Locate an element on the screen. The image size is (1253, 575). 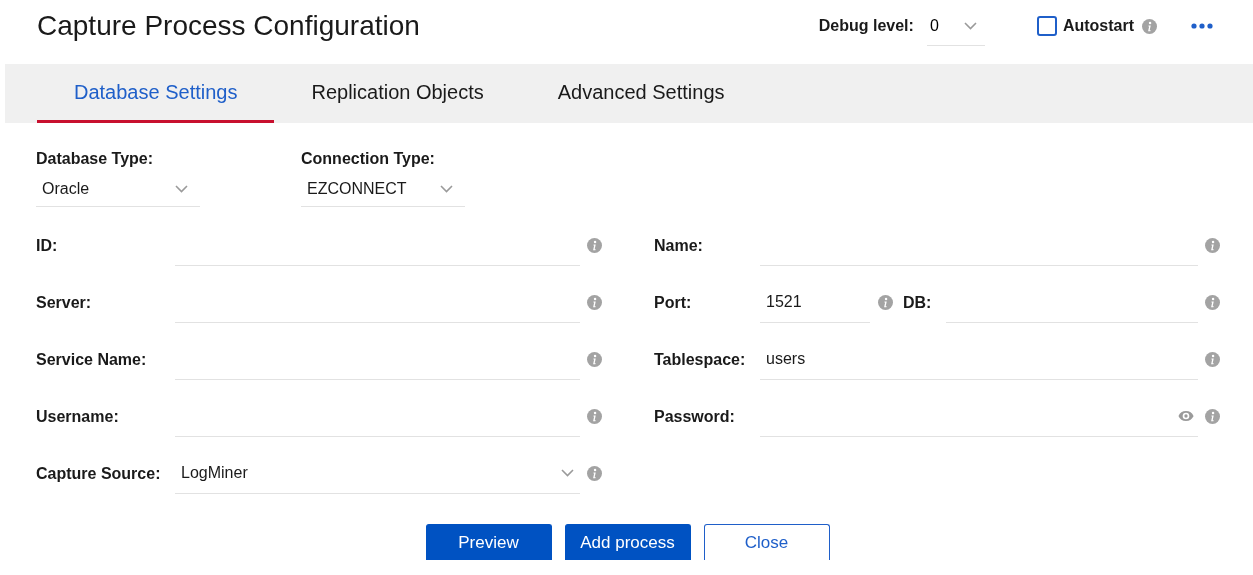
dropdown-field: LogMiner is located at coordinates (377, 473).